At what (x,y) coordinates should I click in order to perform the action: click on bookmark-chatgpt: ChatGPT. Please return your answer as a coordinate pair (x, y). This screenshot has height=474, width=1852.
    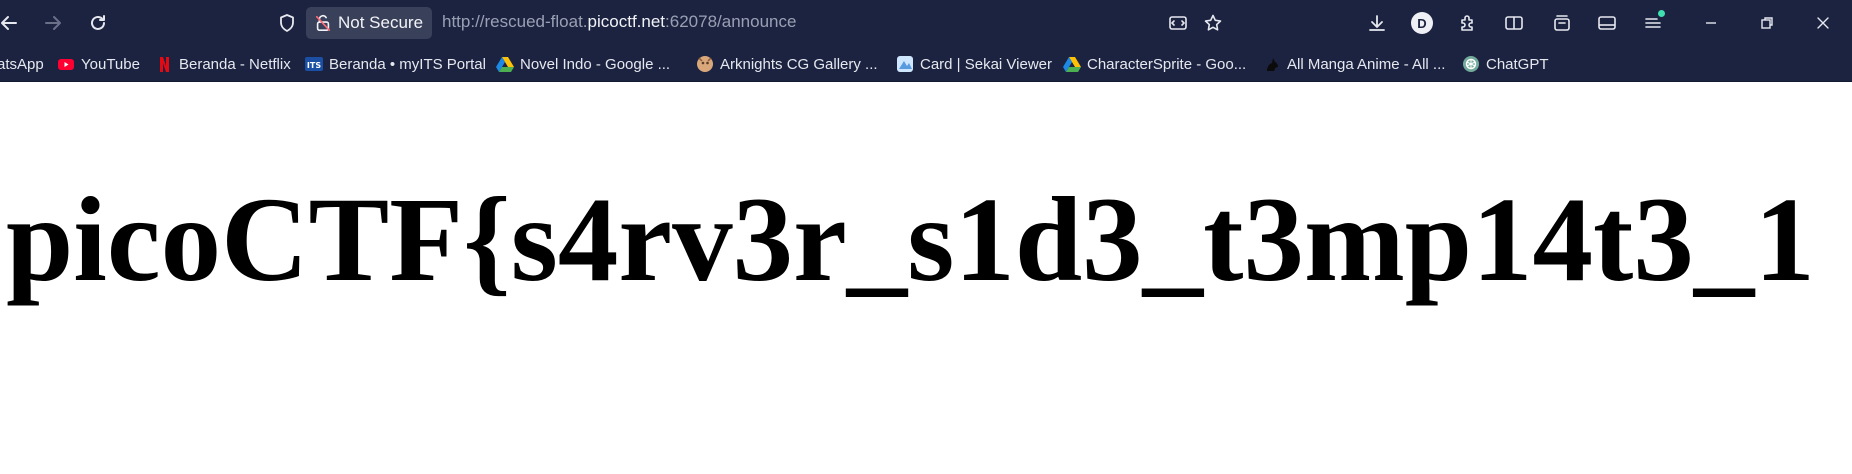
    Looking at the image, I should click on (1505, 64).